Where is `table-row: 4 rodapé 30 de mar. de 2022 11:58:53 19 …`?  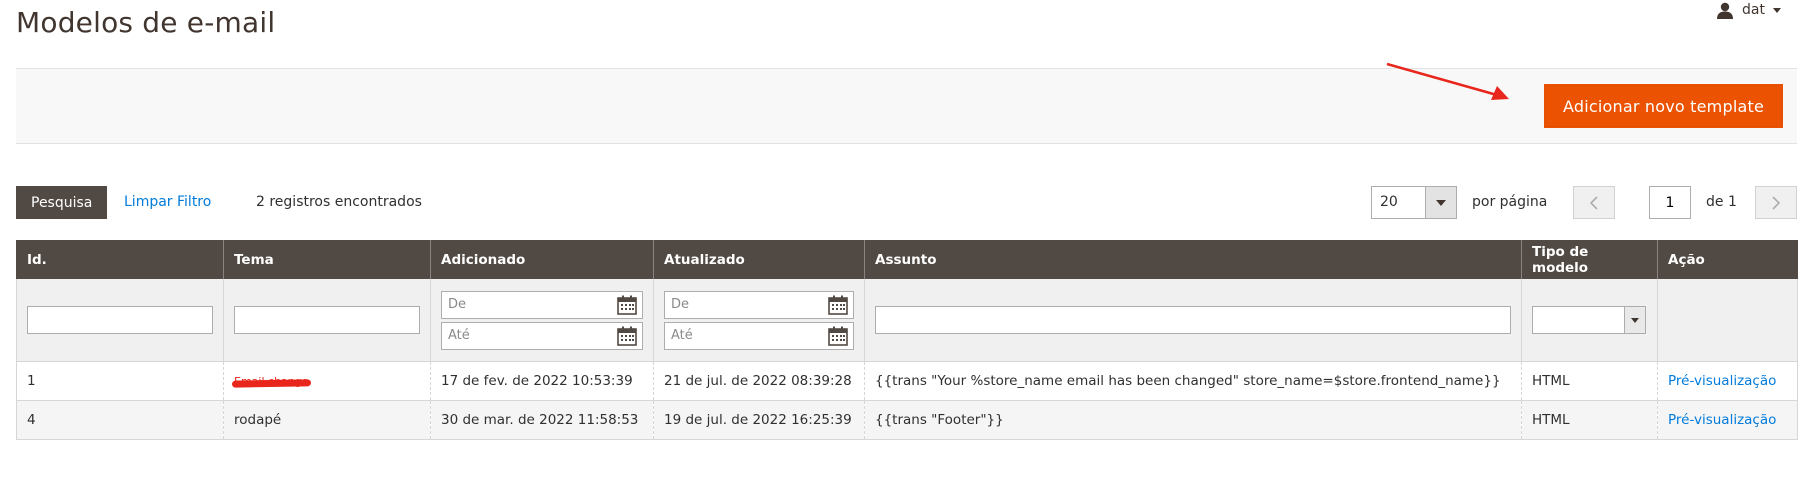
table-row: 4 rodapé 30 de mar. de 2022 11:58:53 19 … is located at coordinates (907, 420).